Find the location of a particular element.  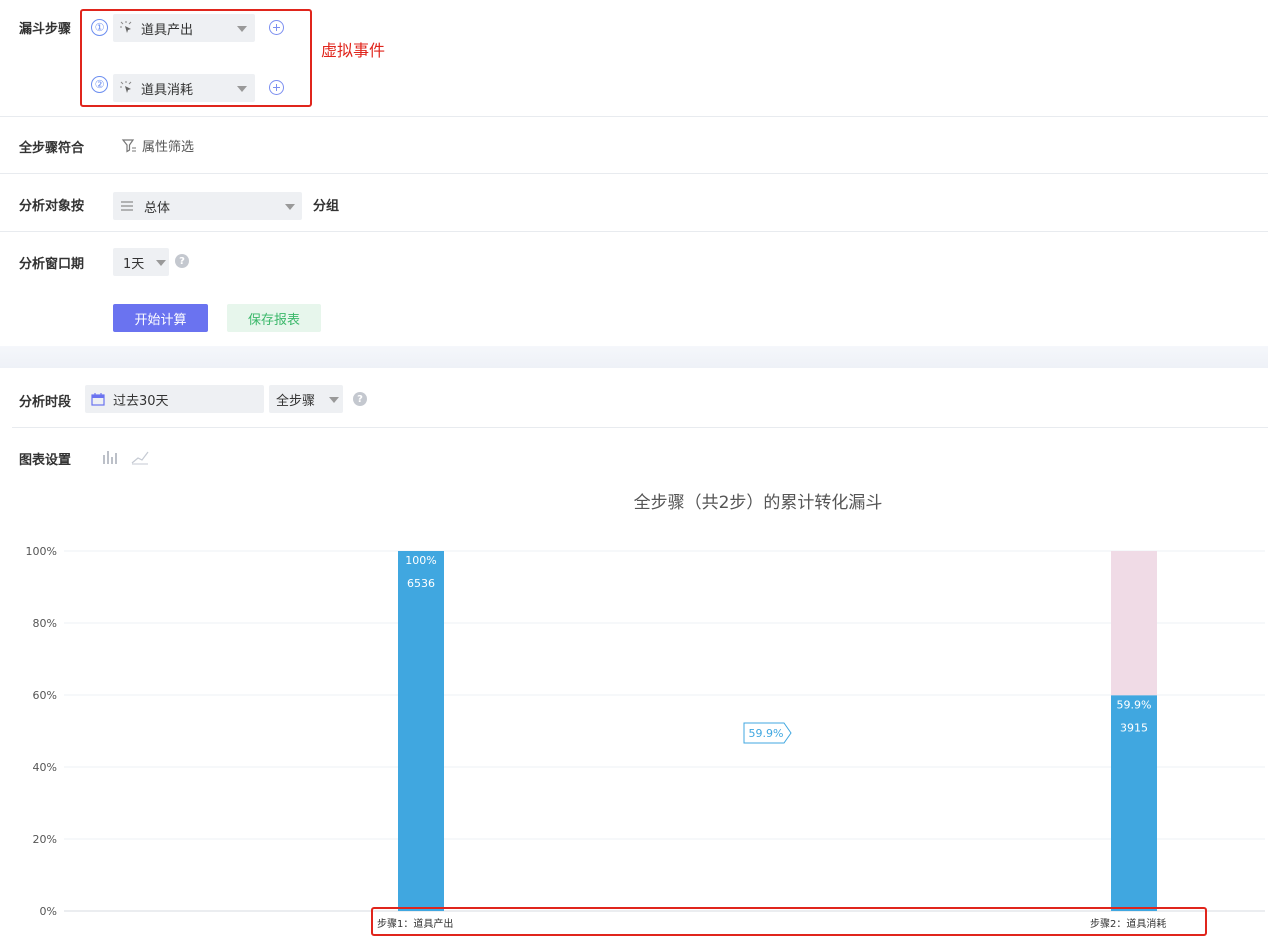

y-tick-label: 80% is located at coordinates (45, 623).